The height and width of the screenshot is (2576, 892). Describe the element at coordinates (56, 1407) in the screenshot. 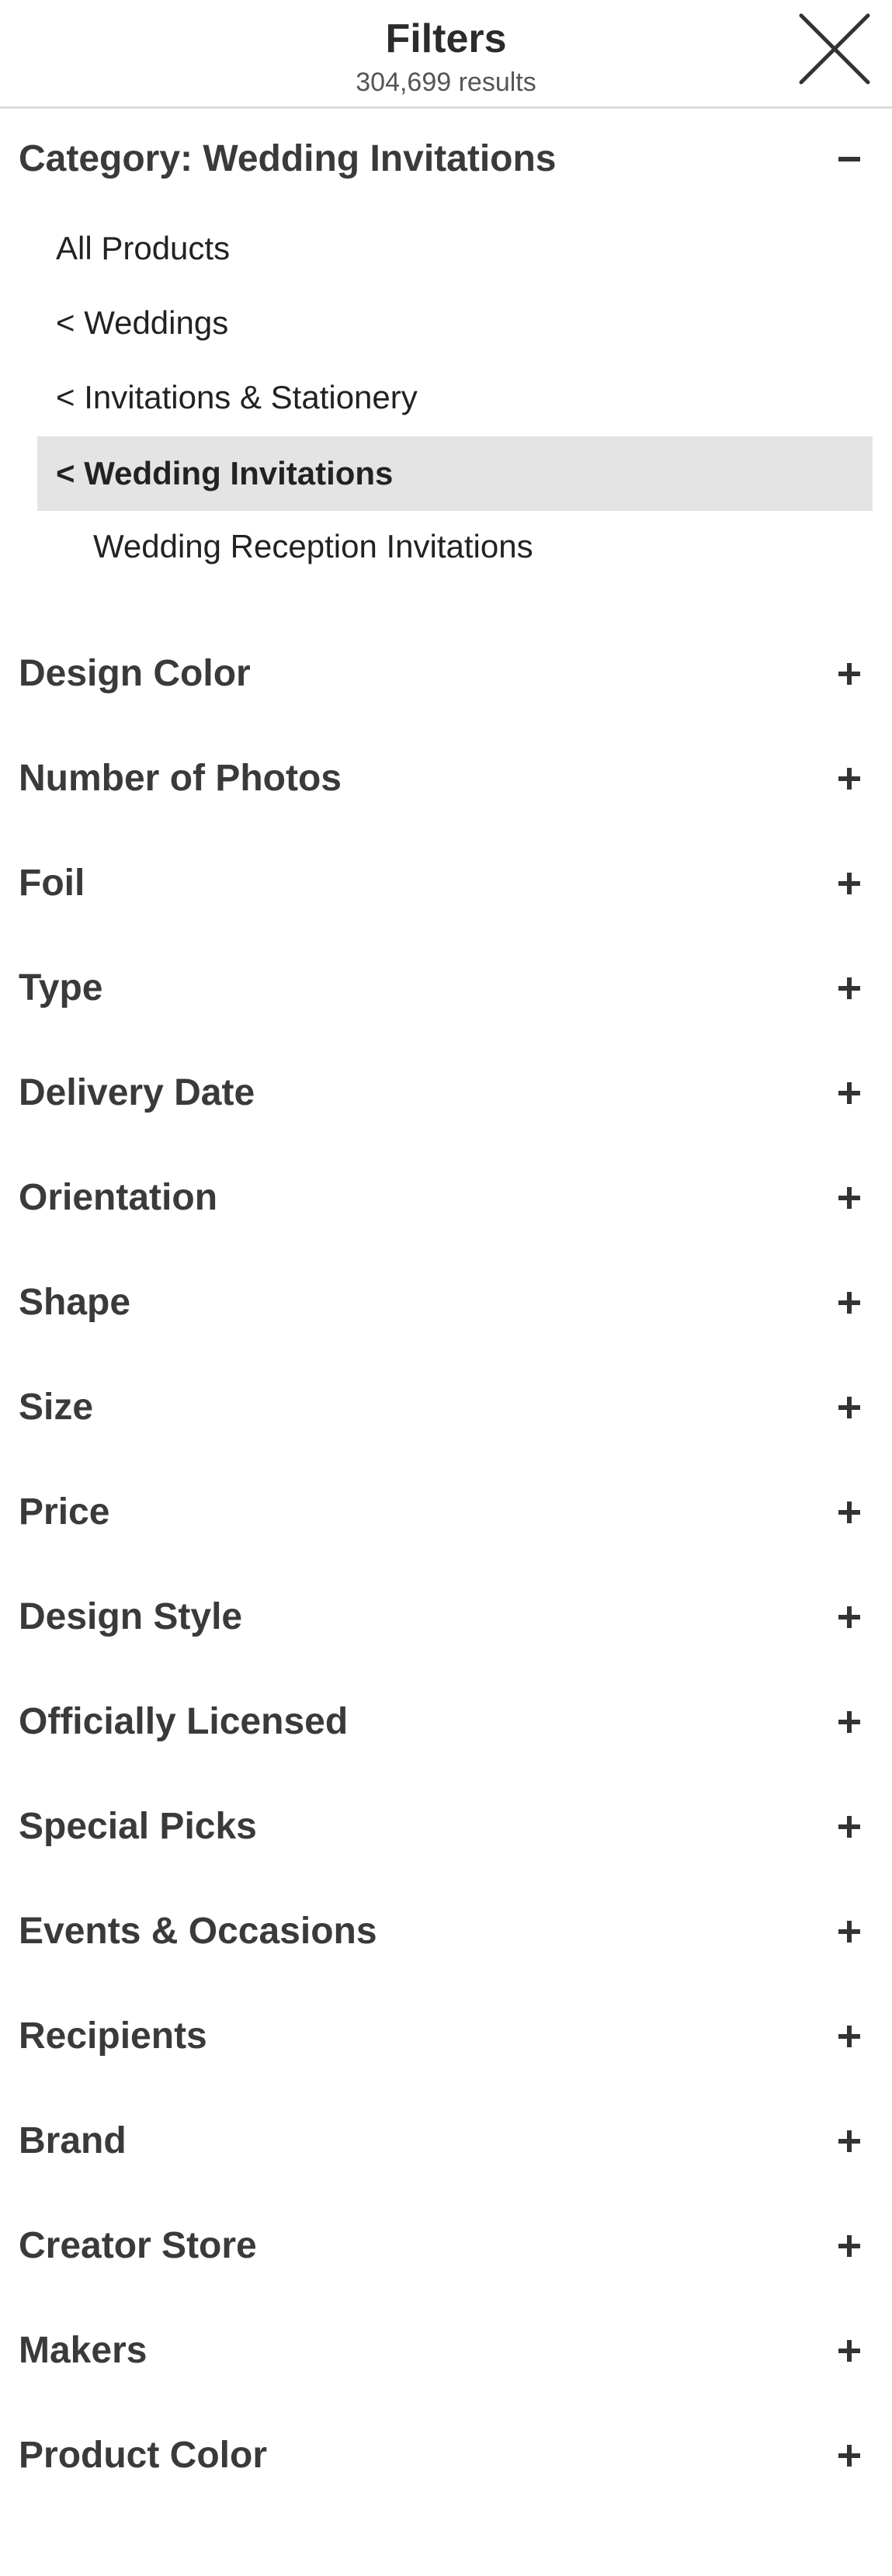

I see `filter-section-label: Size` at that location.